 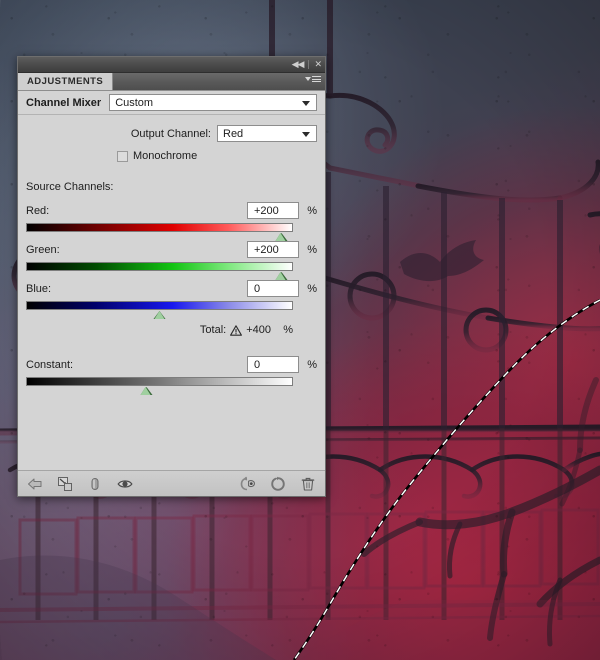 I want to click on panel-menu-icon, so click(x=313, y=79).